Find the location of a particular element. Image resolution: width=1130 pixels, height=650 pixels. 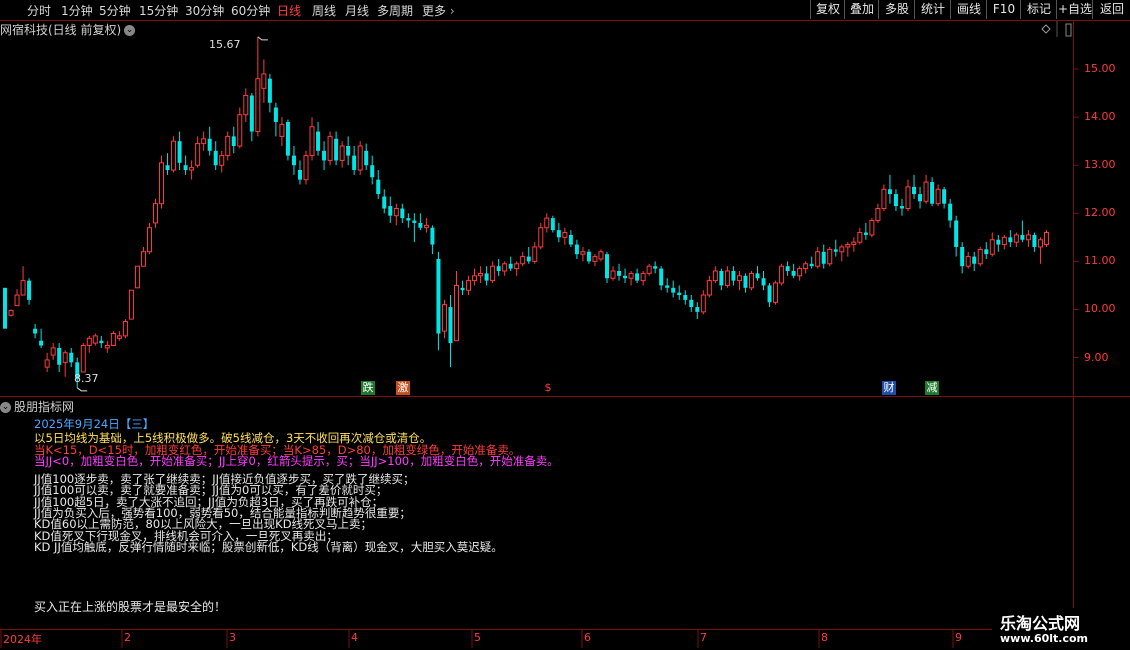

signal-marker: 财 is located at coordinates (889, 388).